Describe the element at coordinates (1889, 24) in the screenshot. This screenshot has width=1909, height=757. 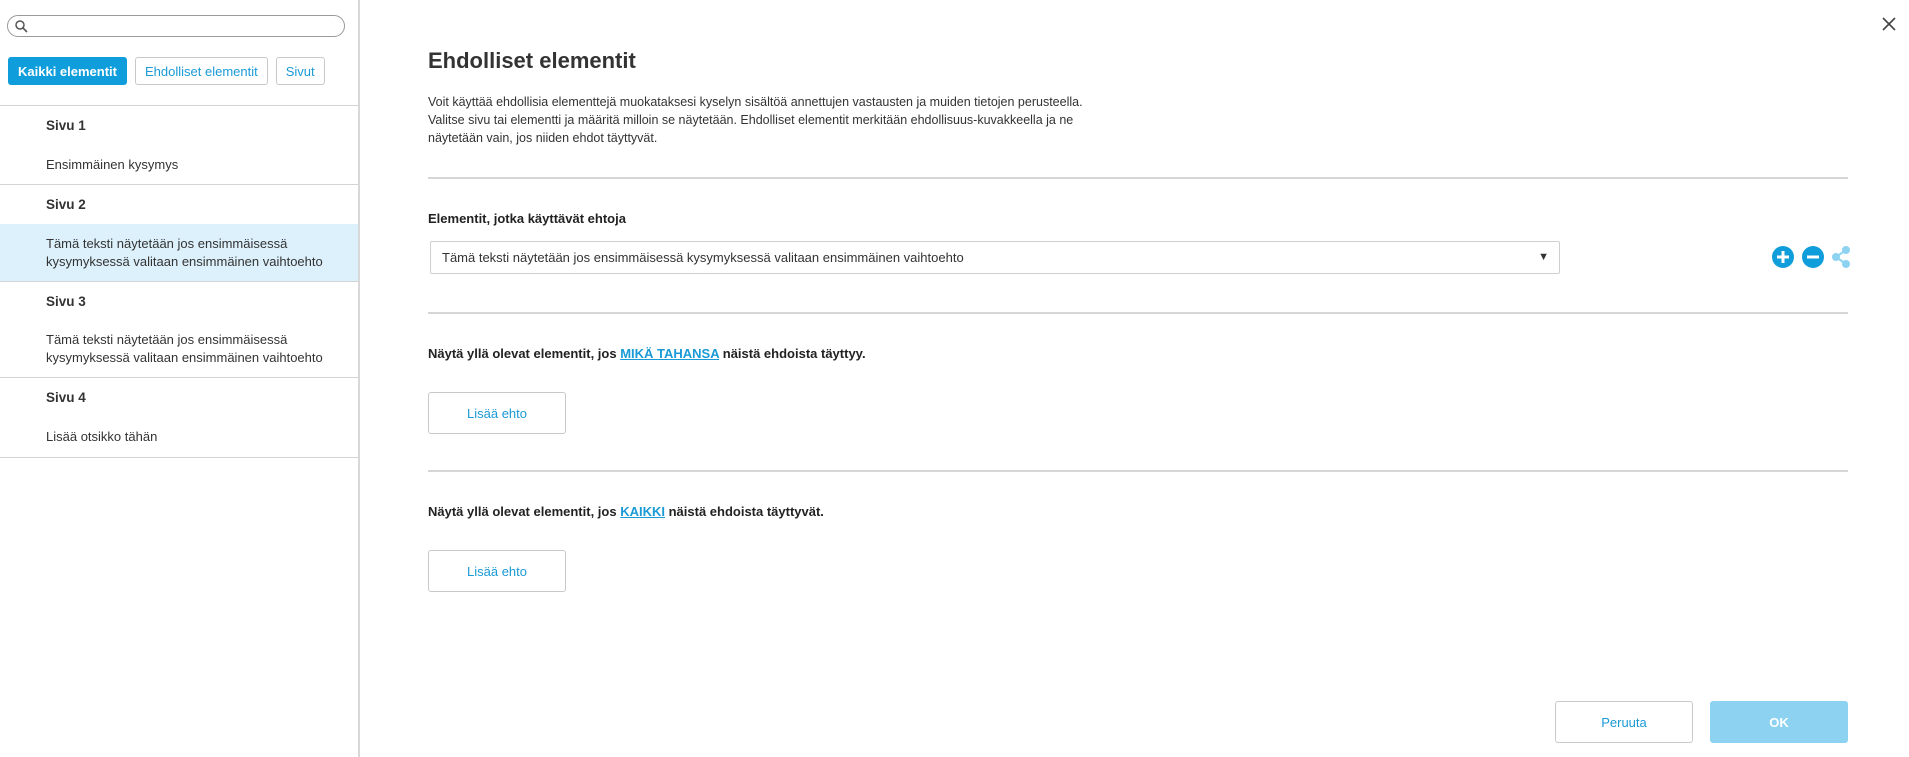
I see `close-icon` at that location.